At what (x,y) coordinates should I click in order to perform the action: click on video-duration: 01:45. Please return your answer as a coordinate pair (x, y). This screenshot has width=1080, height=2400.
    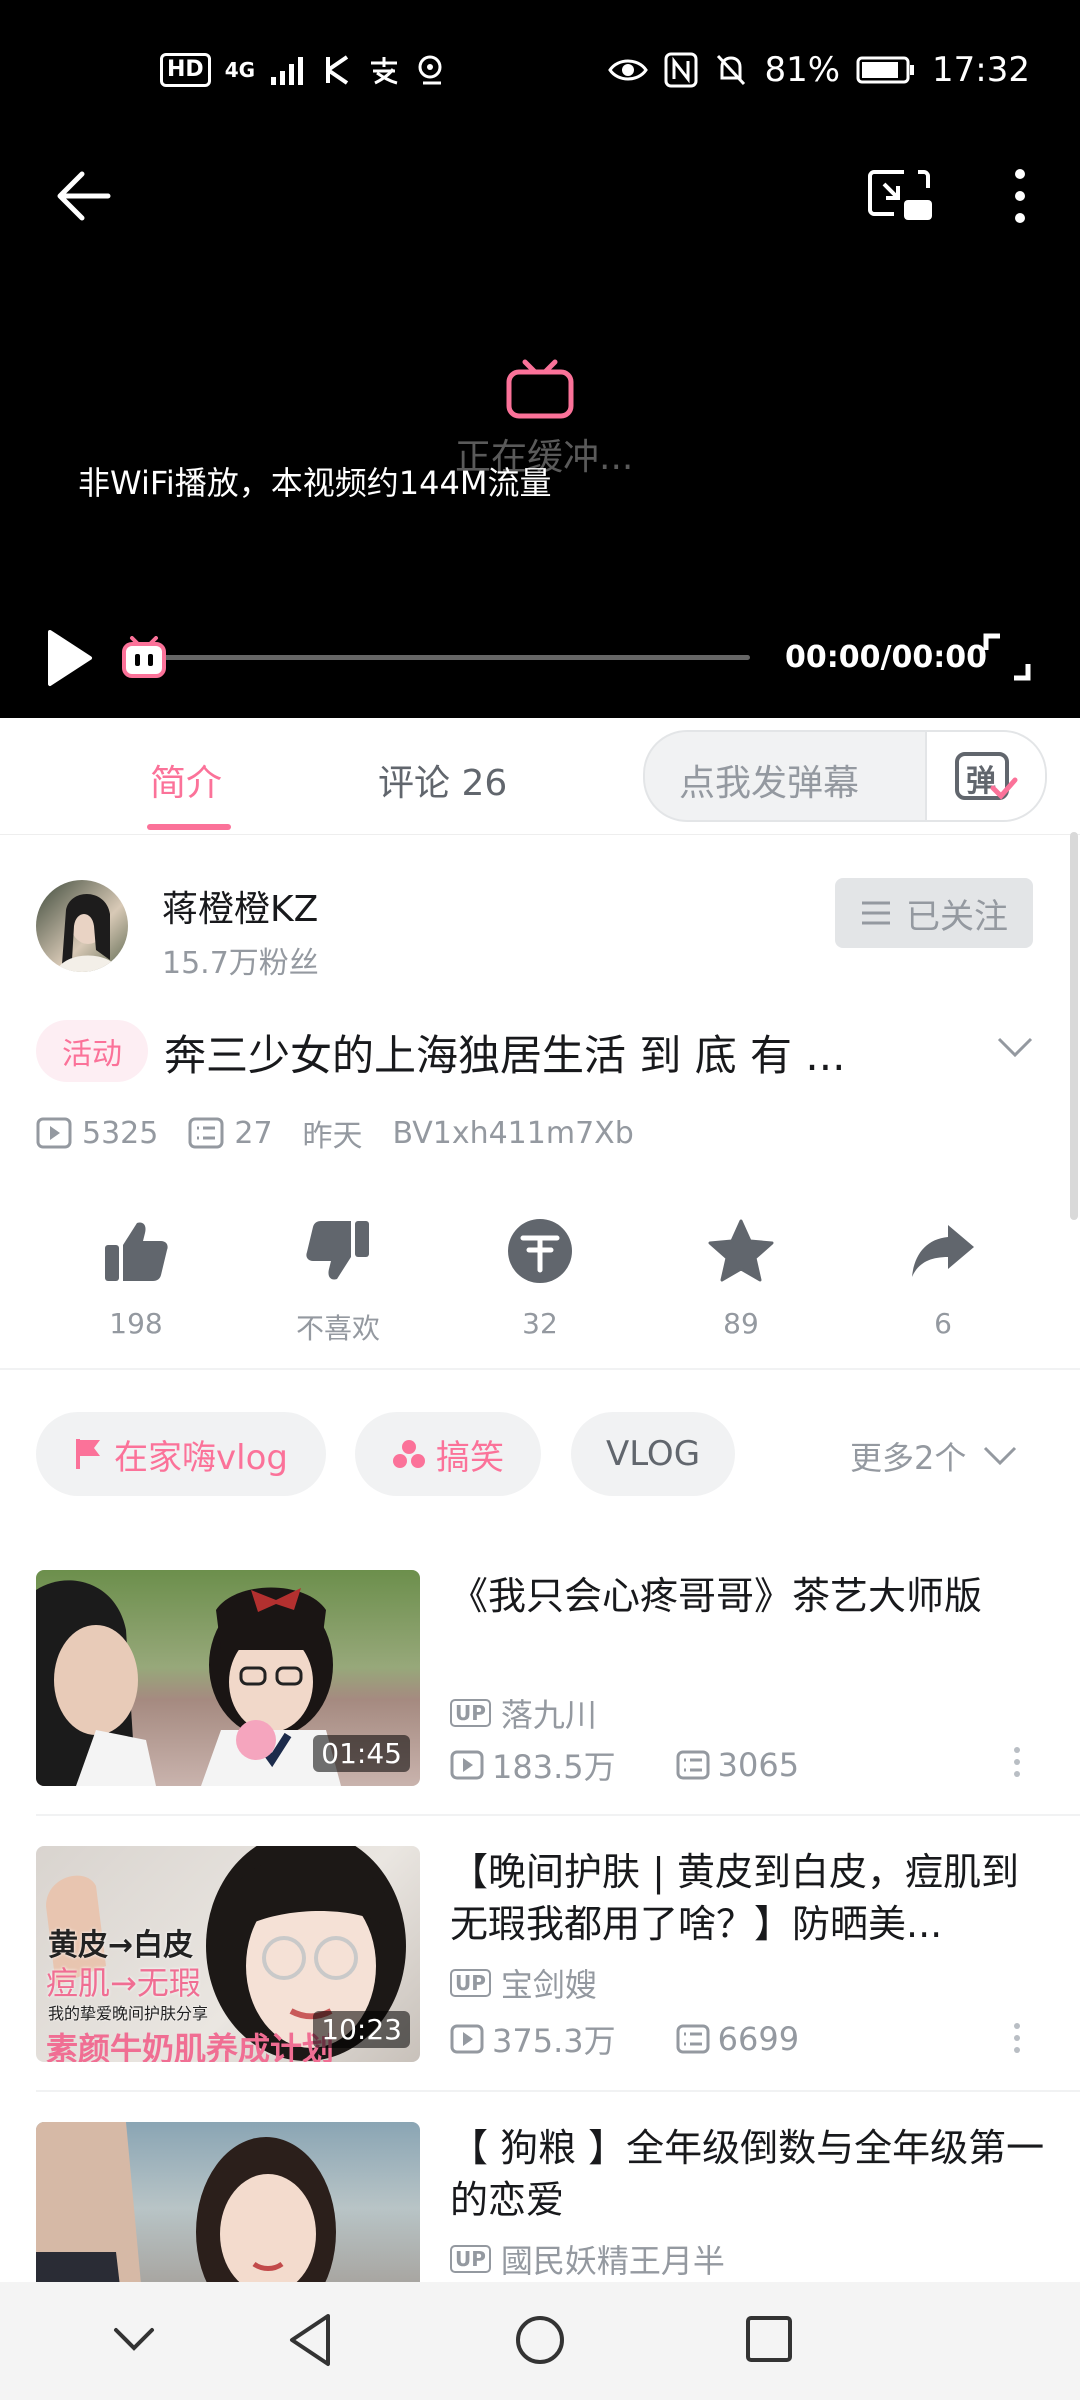
    Looking at the image, I should click on (361, 1753).